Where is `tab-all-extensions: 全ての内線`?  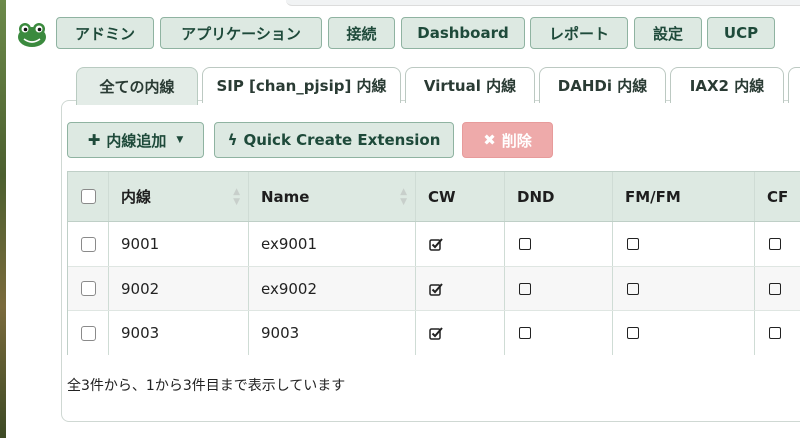
tab-all-extensions: 全ての内線 is located at coordinates (137, 86).